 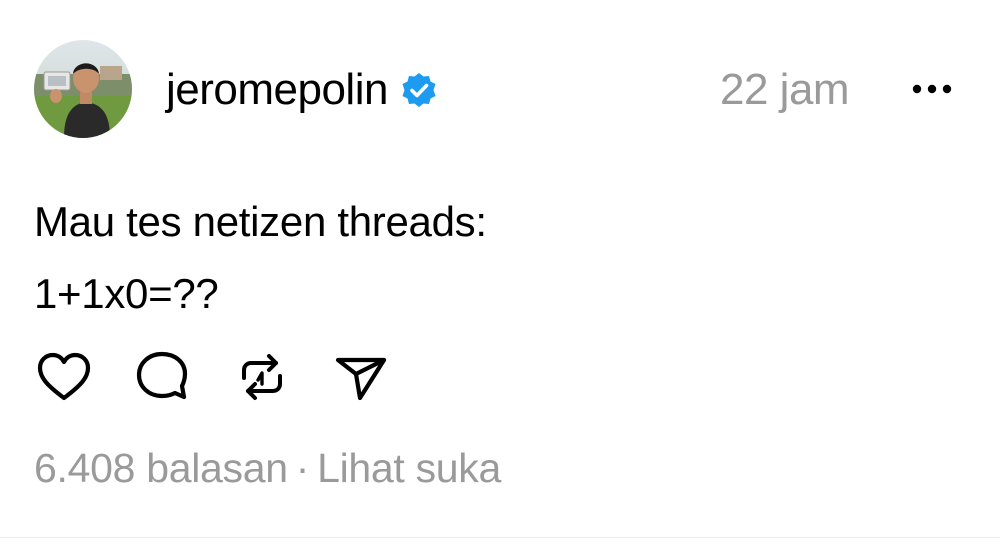 I want to click on share-button, so click(x=362, y=378).